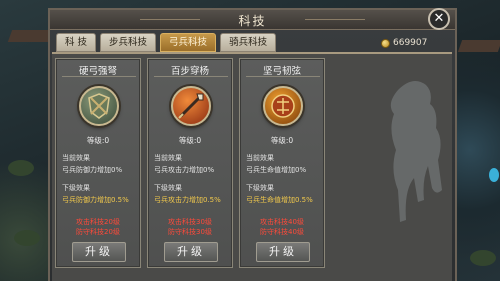 The width and height of the screenshot is (500, 281). What do you see at coordinates (99, 106) in the screenshot?
I see `shield-emblem-icon` at bounding box center [99, 106].